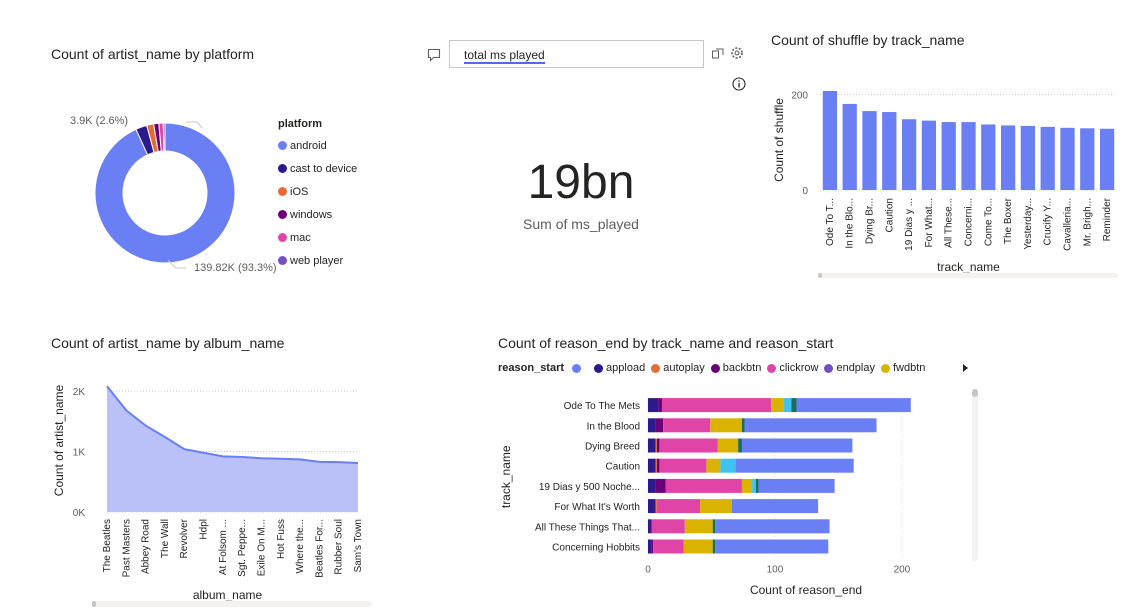 The width and height of the screenshot is (1139, 610). I want to click on gear-icon, so click(737, 53).